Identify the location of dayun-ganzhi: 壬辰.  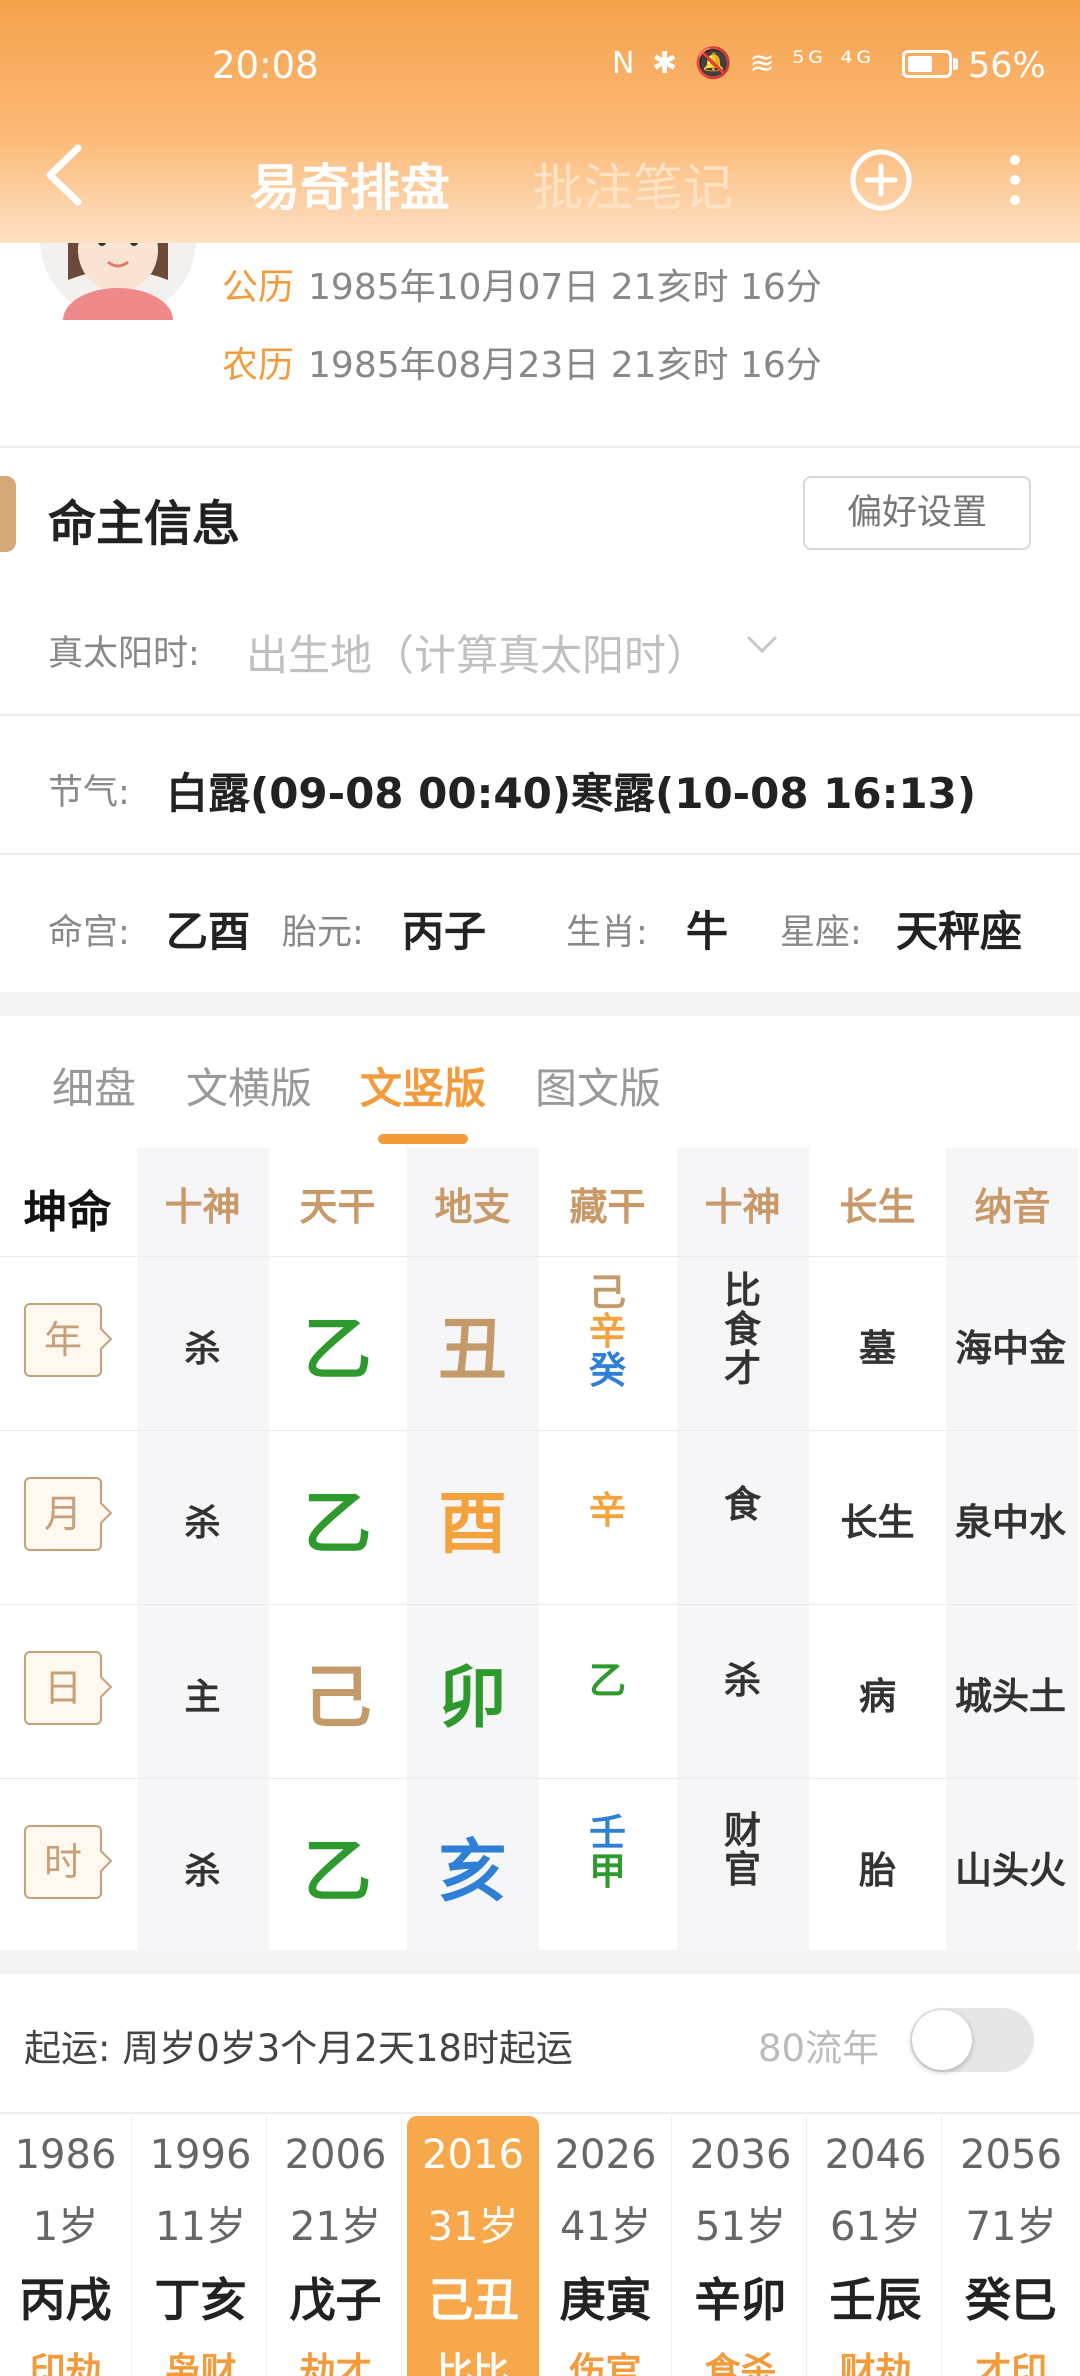
(875, 2300).